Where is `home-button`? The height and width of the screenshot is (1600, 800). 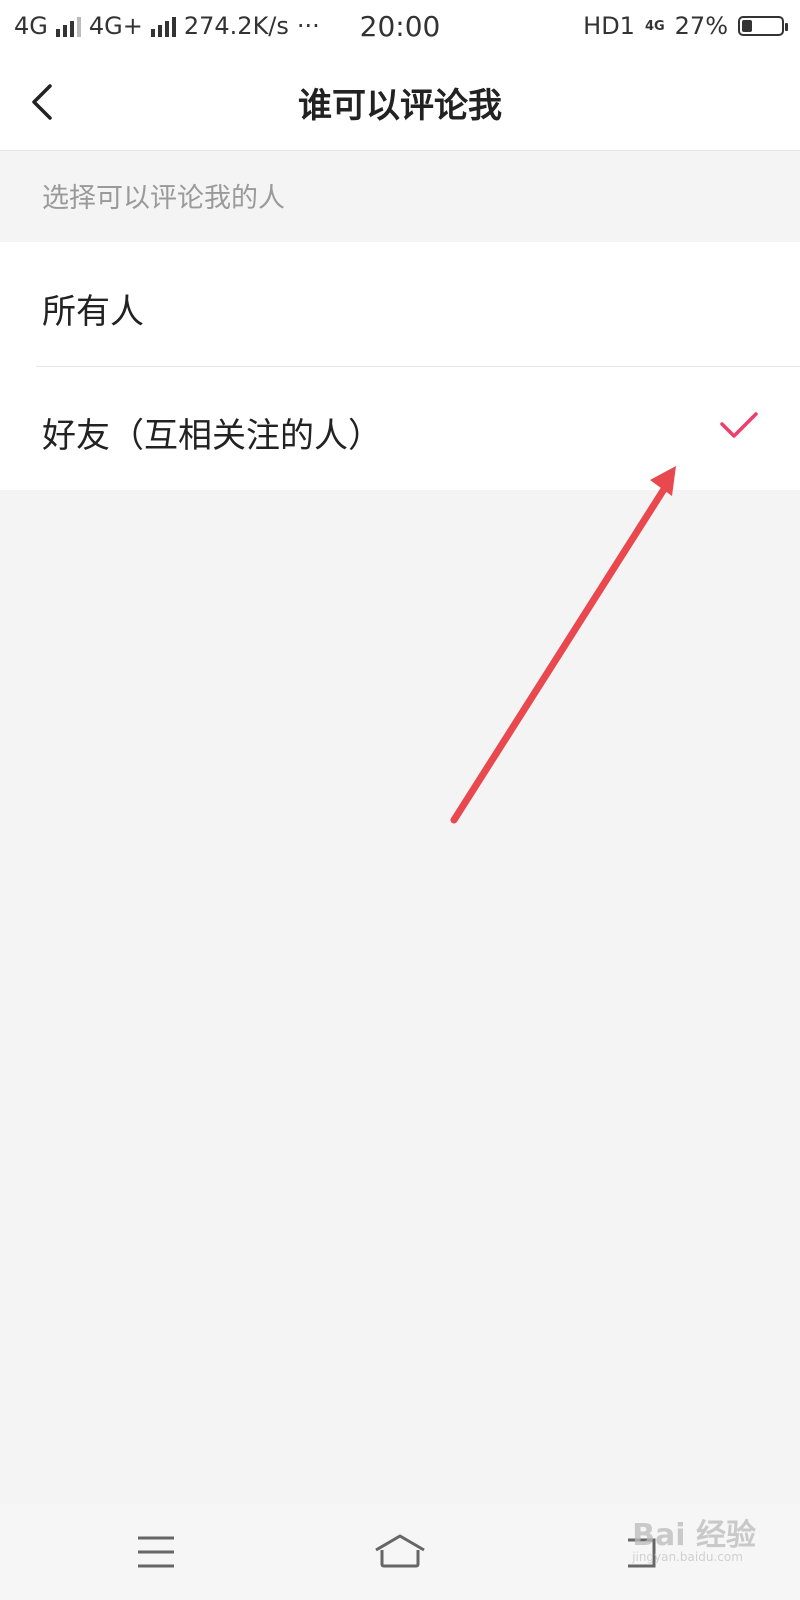
home-button is located at coordinates (400, 1552).